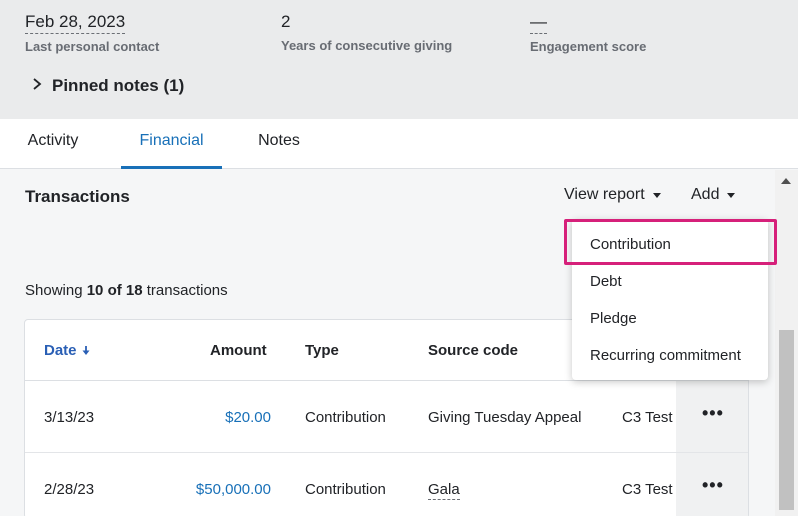 The height and width of the screenshot is (516, 798). Describe the element at coordinates (118, 85) in the screenshot. I see `pinned-notes-label: Pinned notes (1)` at that location.